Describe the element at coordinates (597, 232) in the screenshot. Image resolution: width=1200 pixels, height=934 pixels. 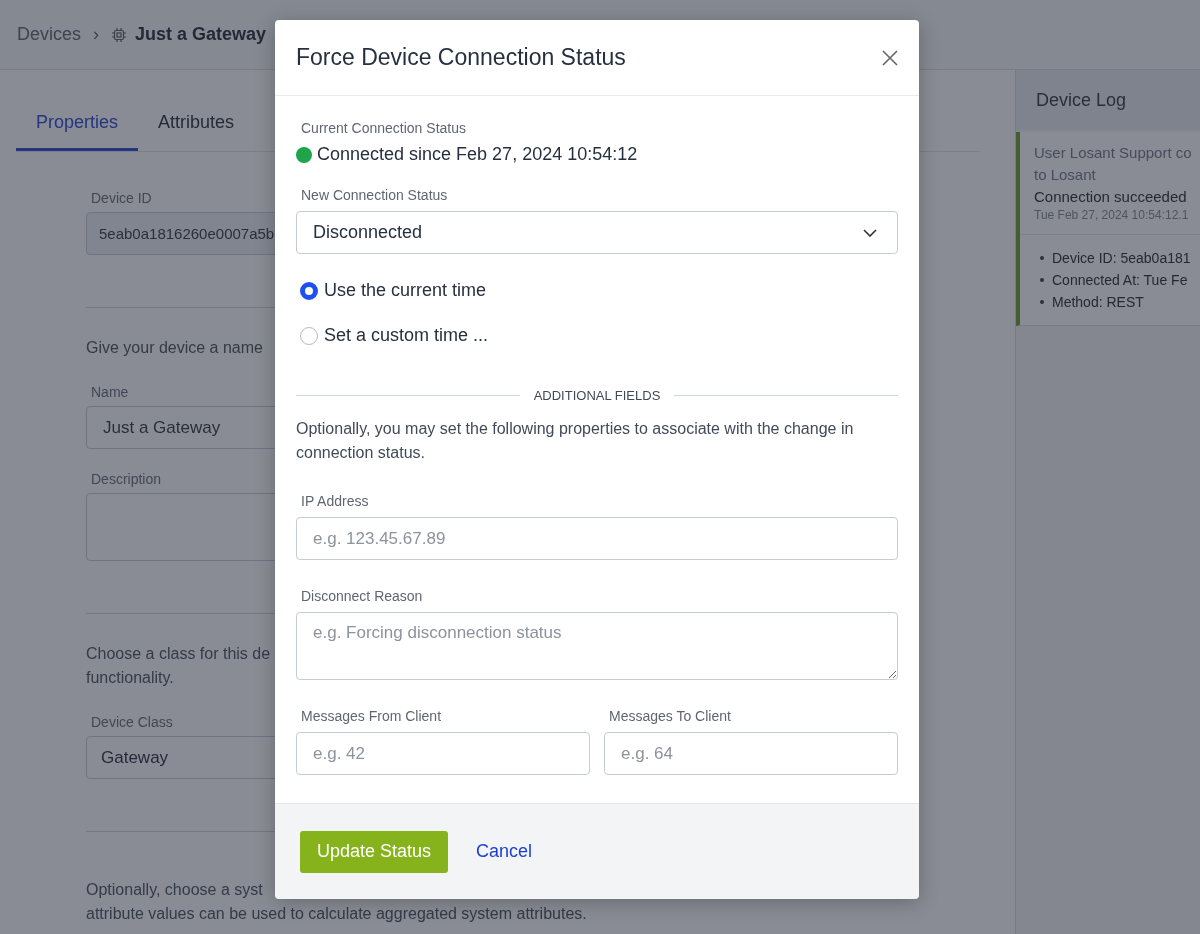
I see `status-select: Disconnected` at that location.